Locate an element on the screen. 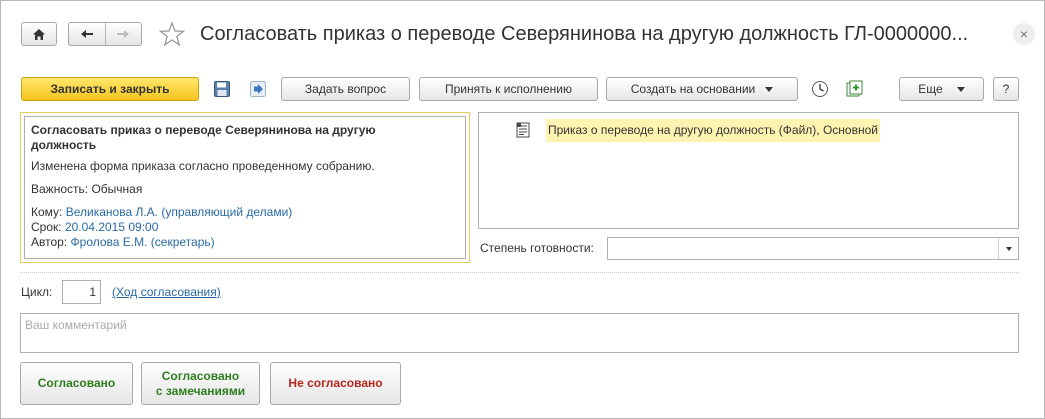 This screenshot has width=1045, height=419. close-button: × is located at coordinates (1024, 34).